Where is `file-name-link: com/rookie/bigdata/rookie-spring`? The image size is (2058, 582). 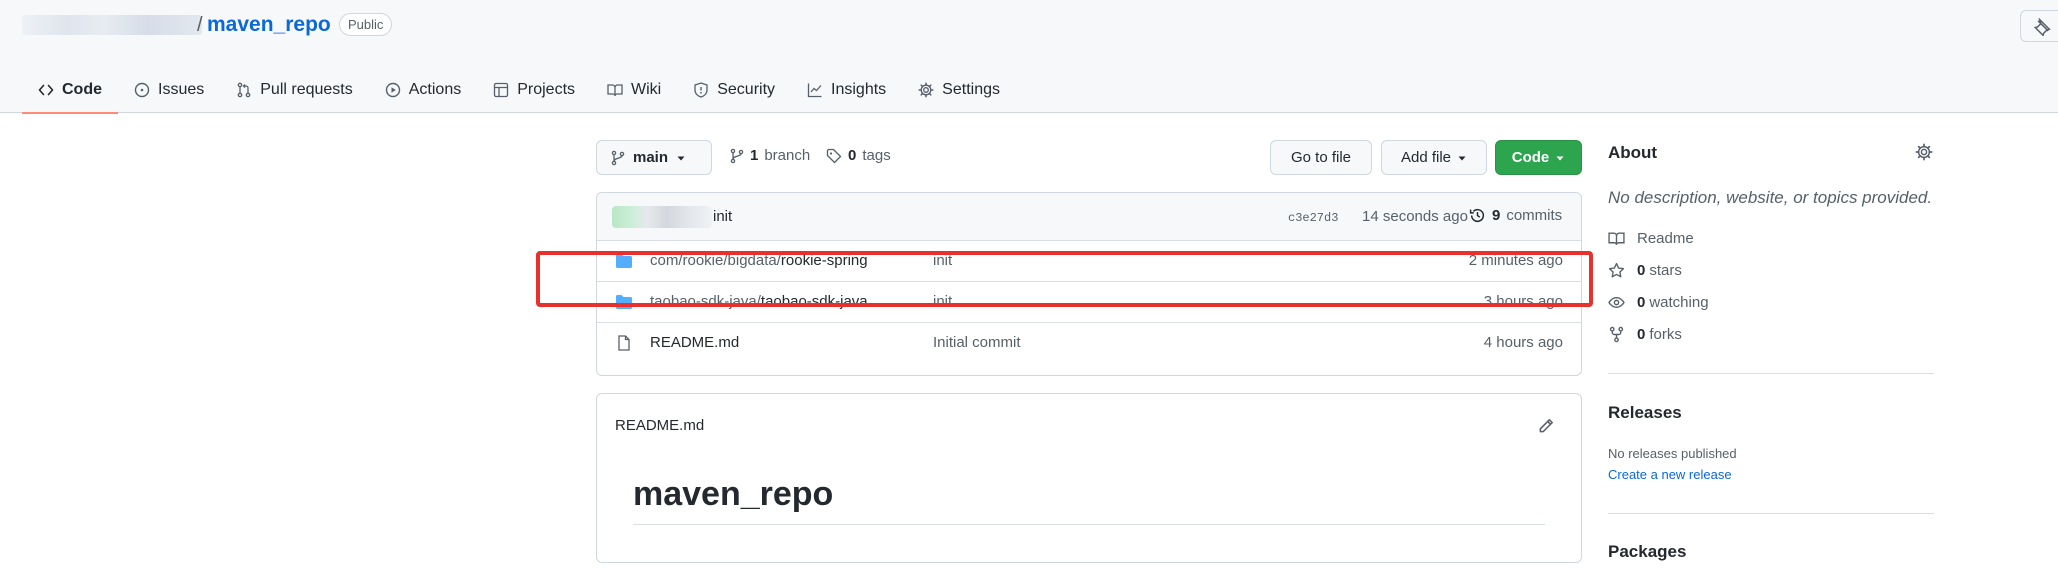
file-name-link: com/rookie/bigdata/rookie-spring is located at coordinates (759, 260).